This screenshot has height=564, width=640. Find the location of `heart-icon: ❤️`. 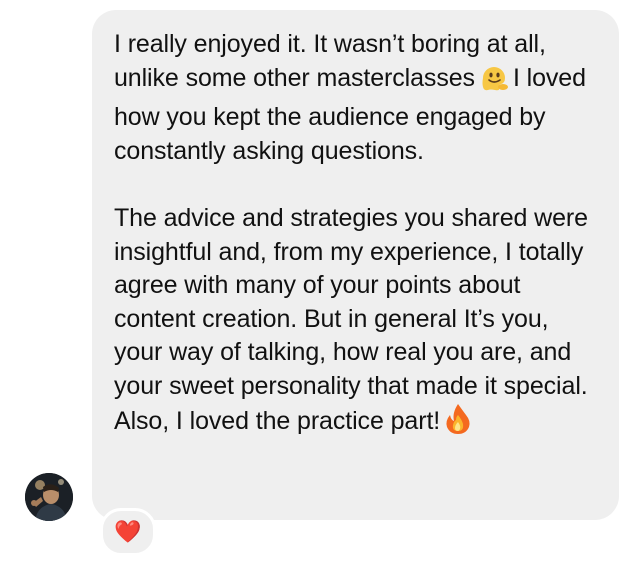

heart-icon: ❤️ is located at coordinates (128, 531).